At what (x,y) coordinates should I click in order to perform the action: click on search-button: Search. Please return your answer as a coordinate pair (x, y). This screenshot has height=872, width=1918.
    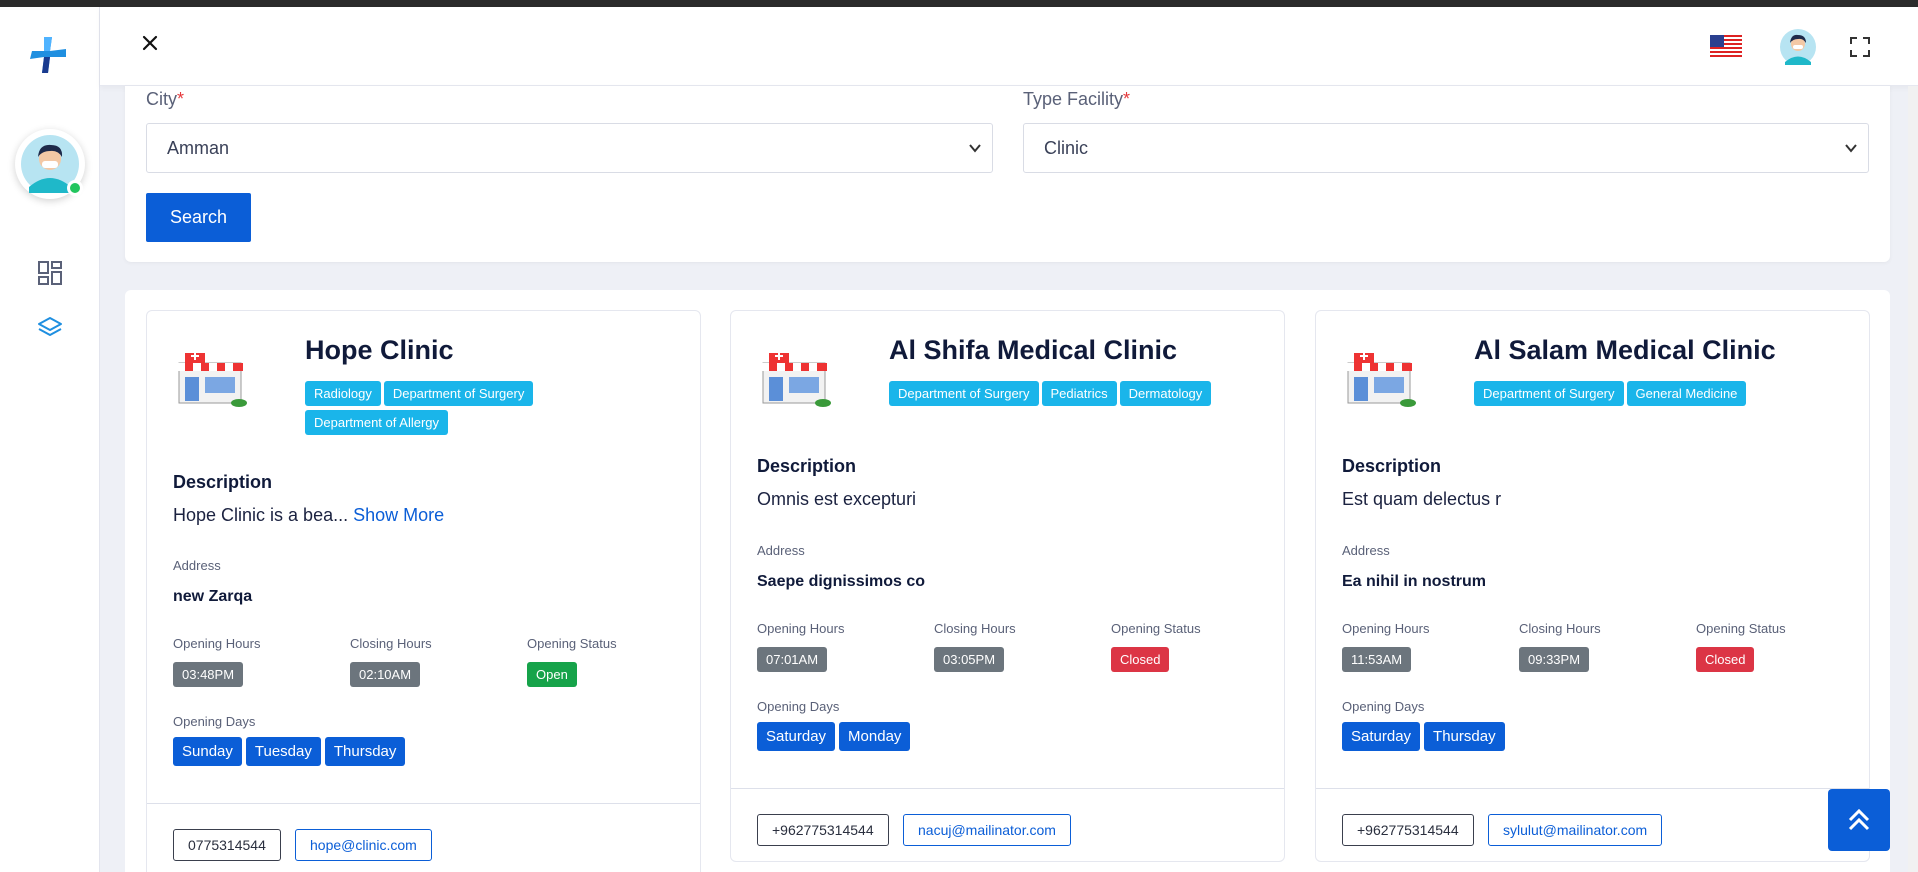
    Looking at the image, I should click on (198, 217).